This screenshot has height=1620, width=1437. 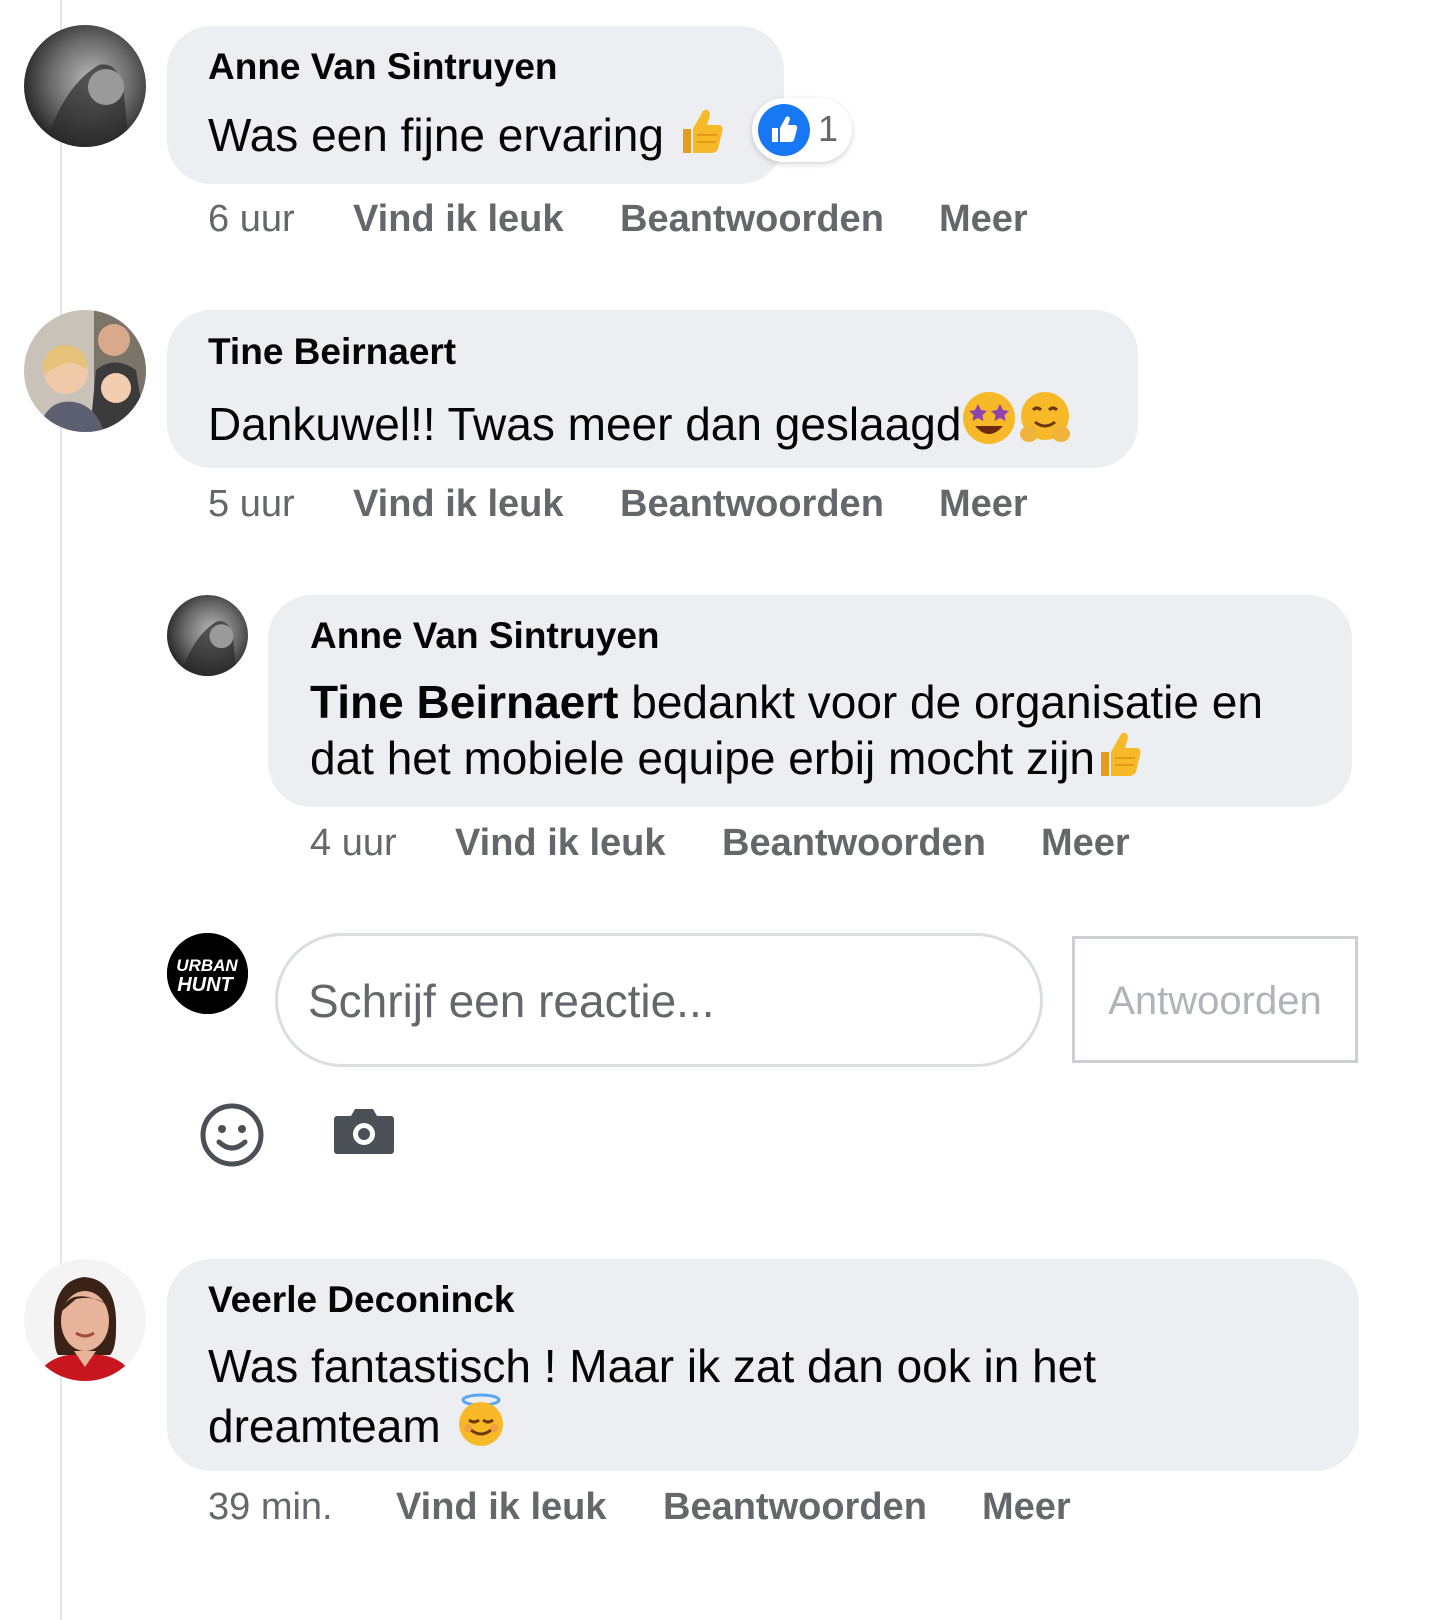 I want to click on avatar-veerle, so click(x=85, y=1320).